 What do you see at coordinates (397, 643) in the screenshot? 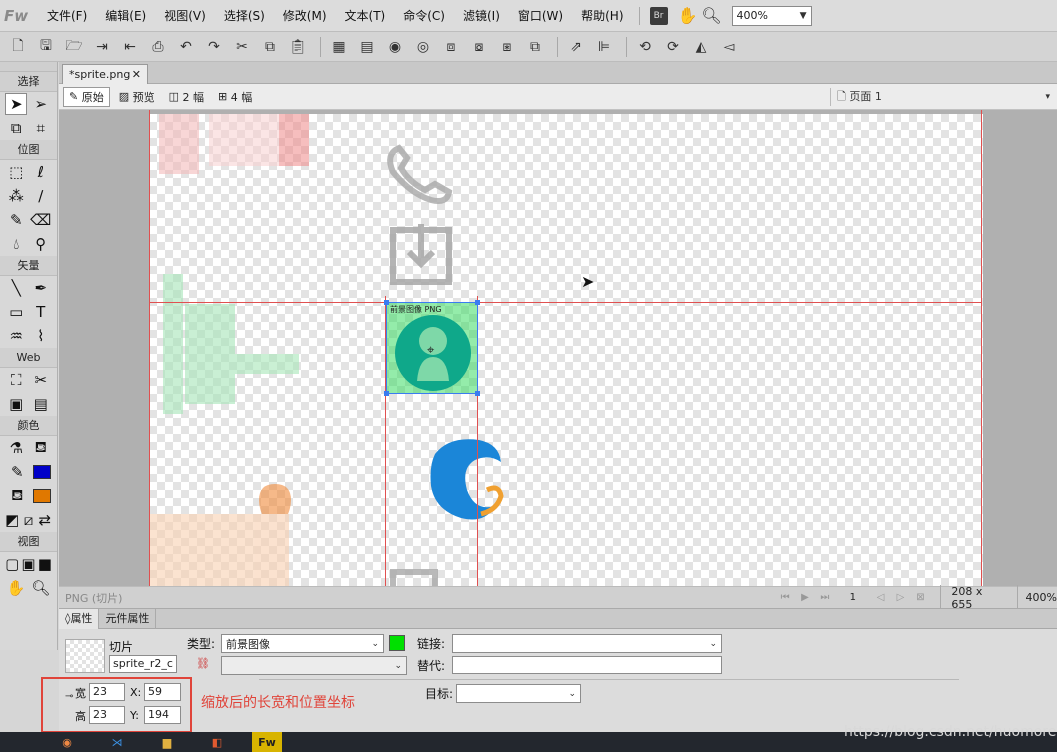
I see `slice-color-chip` at bounding box center [397, 643].